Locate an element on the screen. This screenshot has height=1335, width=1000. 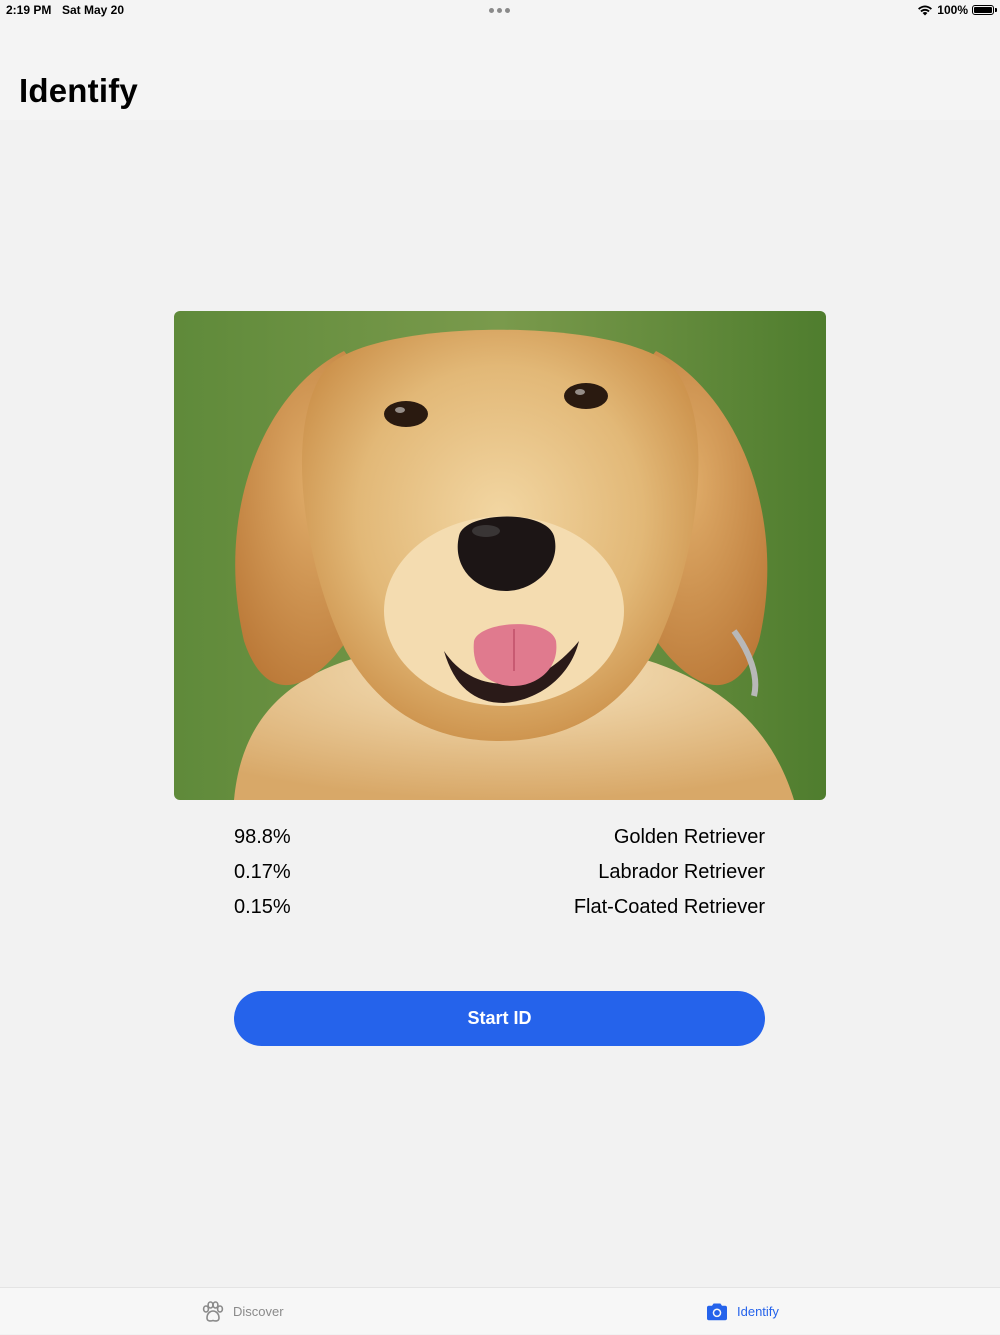
battery-percent: 100% is located at coordinates (952, 10).